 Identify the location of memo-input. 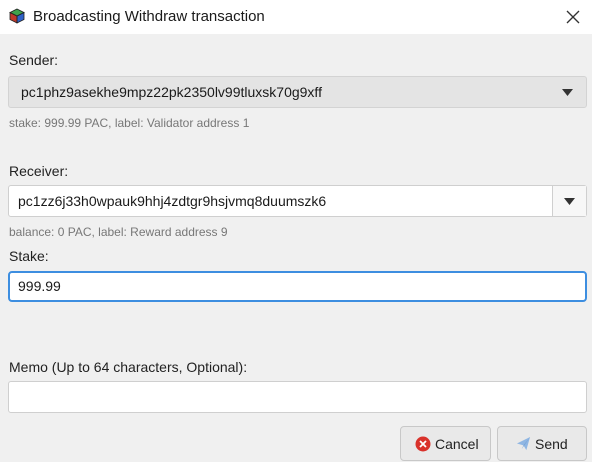
(297, 397).